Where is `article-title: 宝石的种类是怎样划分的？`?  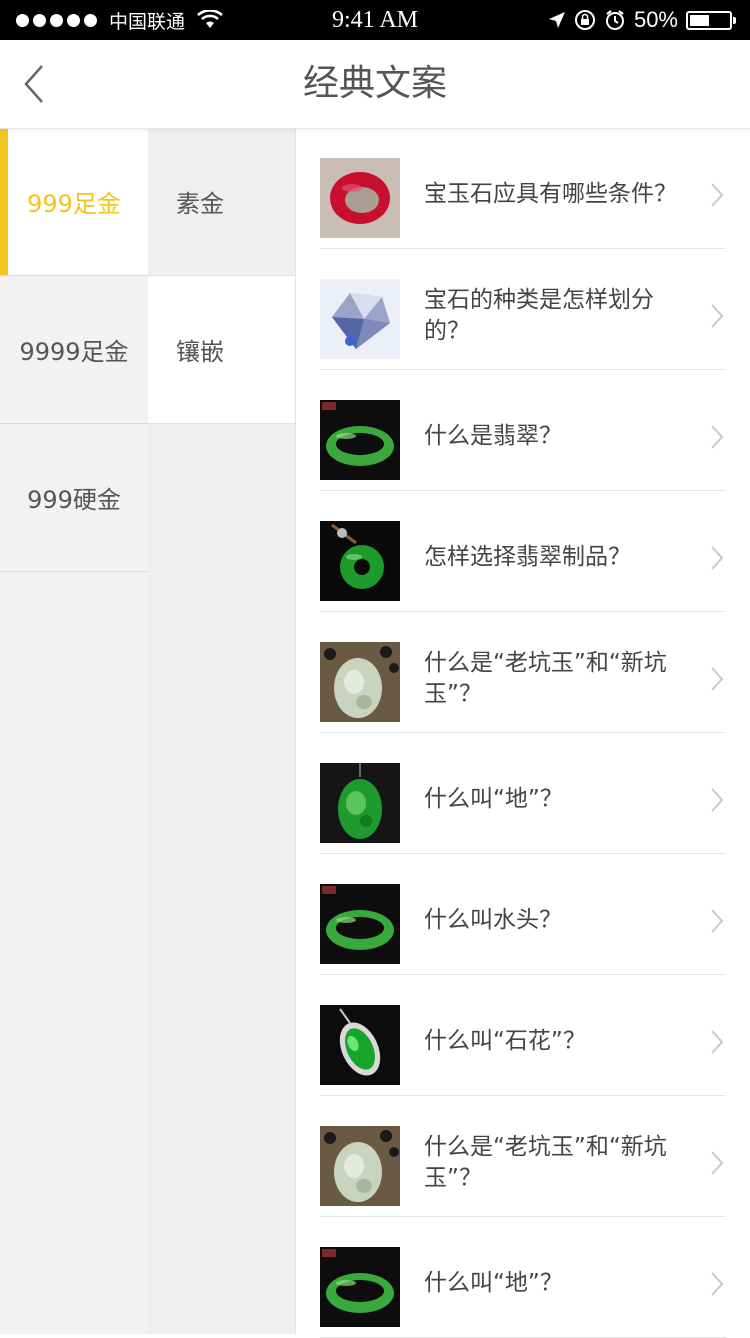
article-title: 宝石的种类是怎样划分的？ is located at coordinates (539, 315).